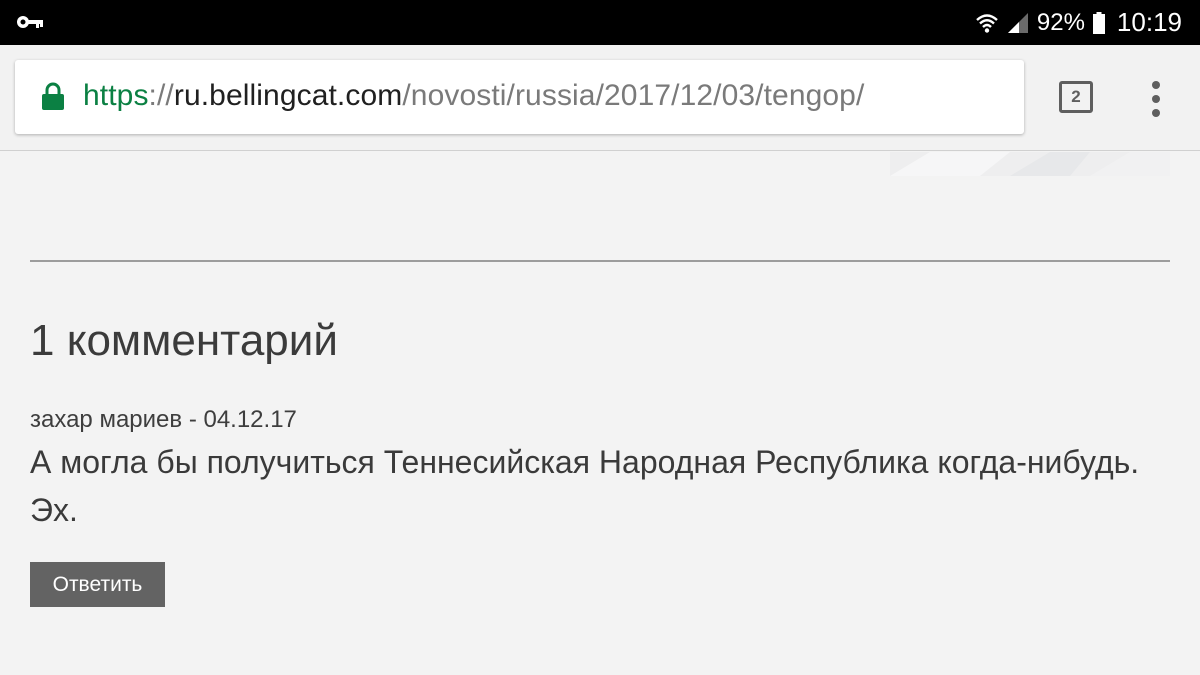  Describe the element at coordinates (288, 95) in the screenshot. I see `url-host: ru.bellingcat.com` at that location.